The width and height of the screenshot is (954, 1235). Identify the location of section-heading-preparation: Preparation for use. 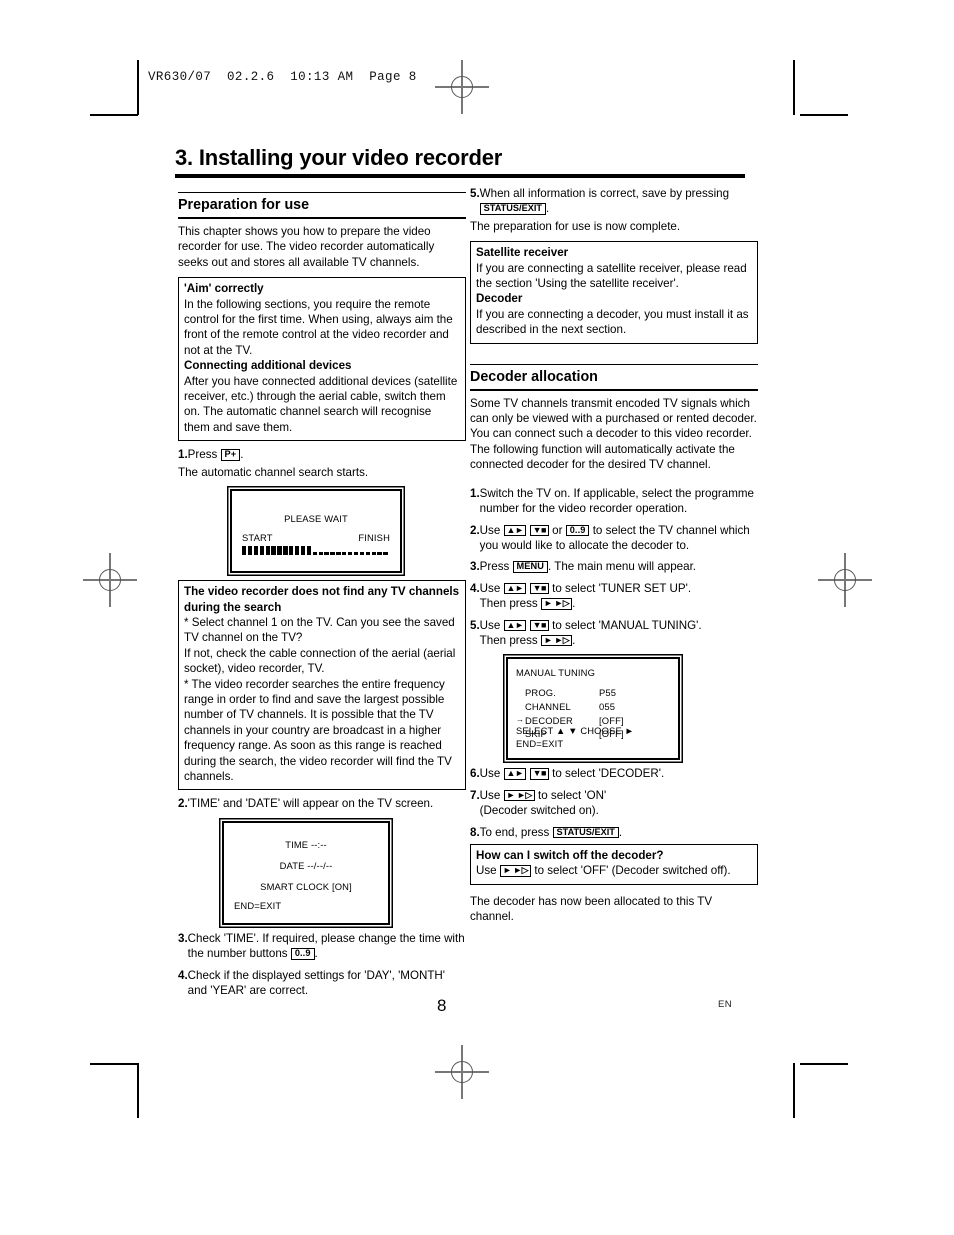
(322, 205).